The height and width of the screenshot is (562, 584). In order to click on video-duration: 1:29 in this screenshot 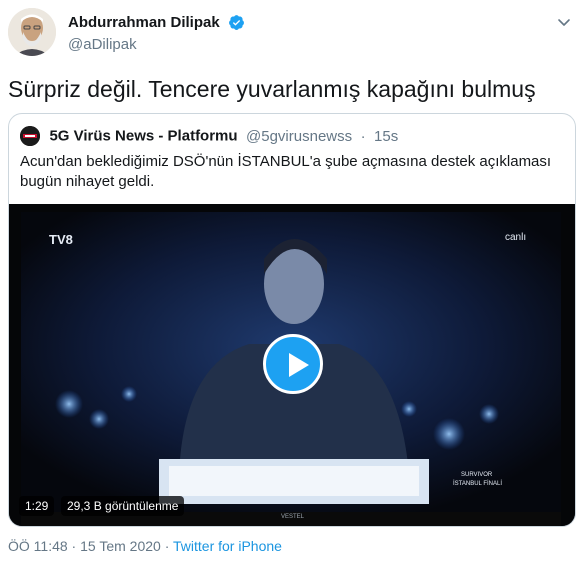, I will do `click(37, 506)`.